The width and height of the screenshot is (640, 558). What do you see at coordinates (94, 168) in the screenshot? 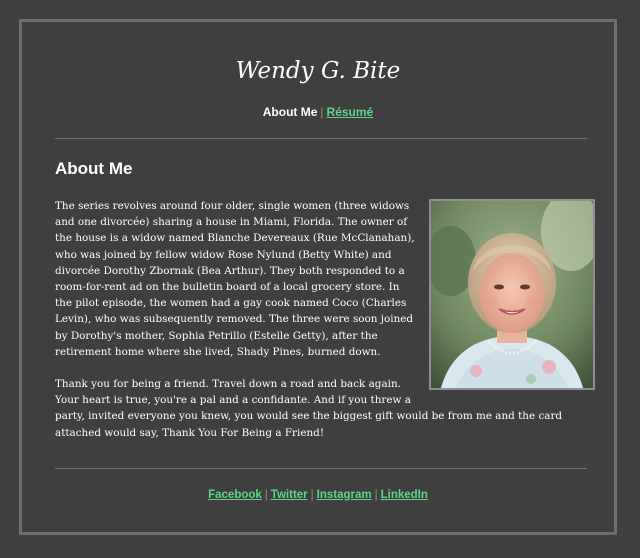
I see `section-heading: About Me` at bounding box center [94, 168].